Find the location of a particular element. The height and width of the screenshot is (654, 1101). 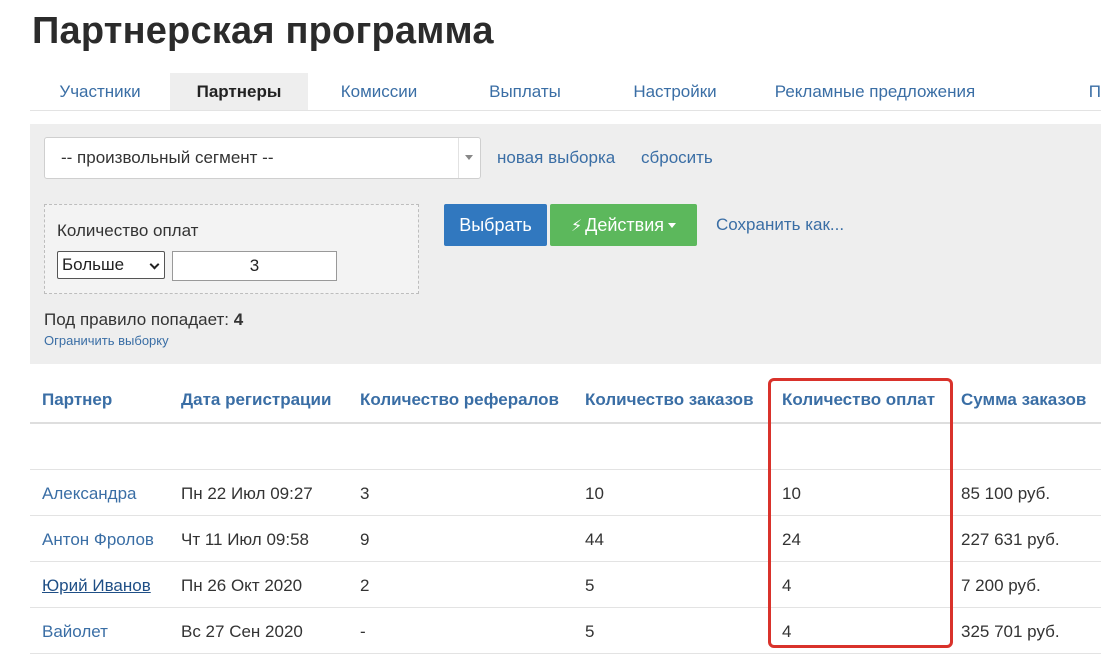

filter-row is located at coordinates (565, 447).